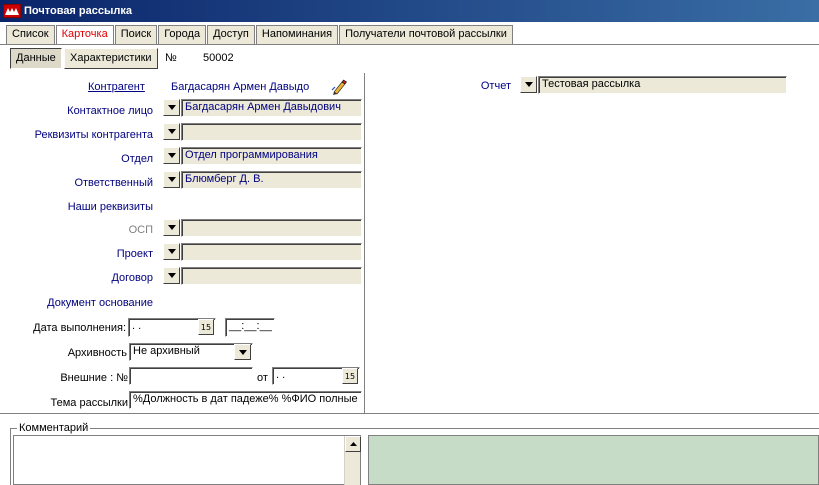 Image resolution: width=819 pixels, height=485 pixels. Describe the element at coordinates (495, 86) in the screenshot. I see `report-label: Отчет` at that location.